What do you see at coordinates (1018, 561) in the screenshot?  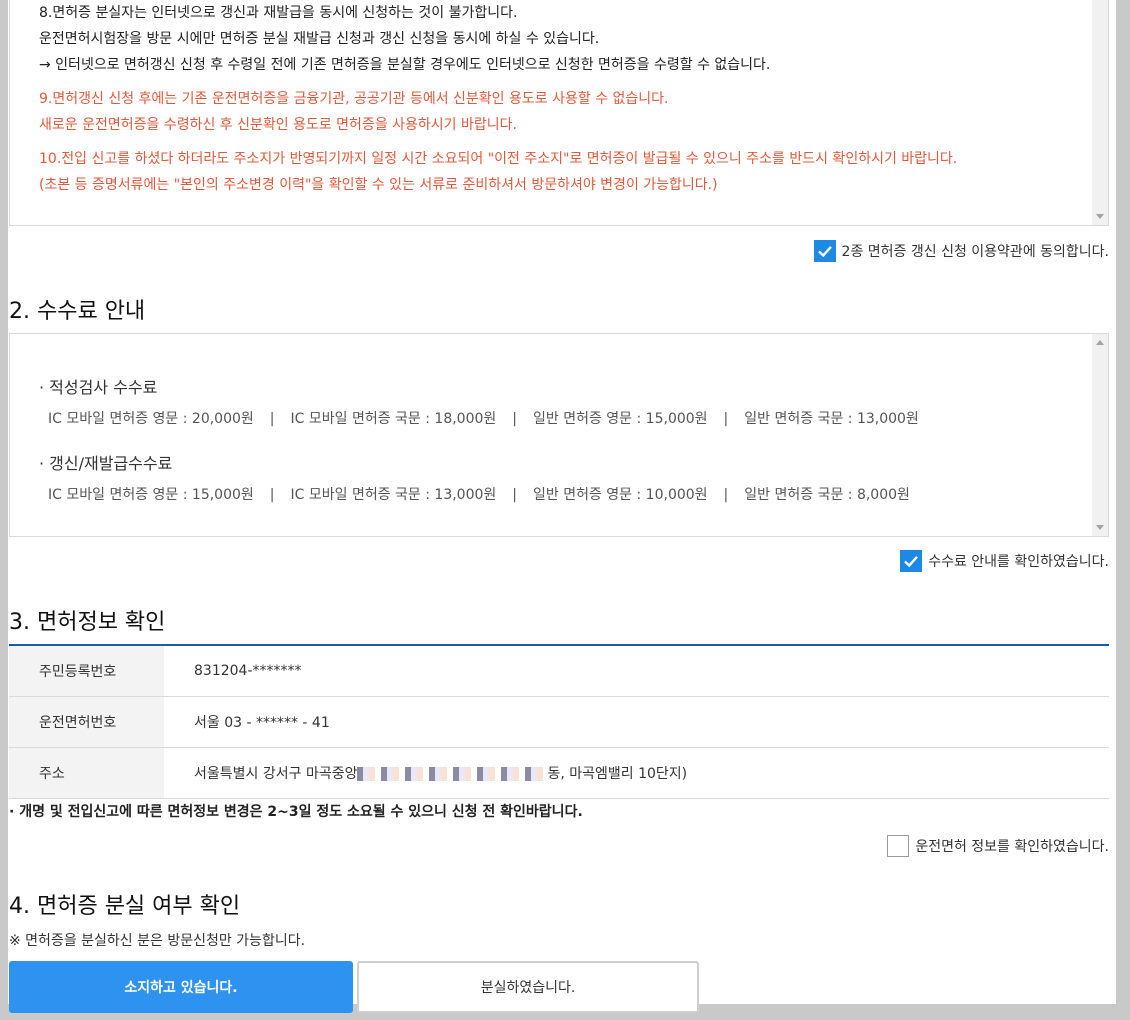 I see `fee-confirm-label: 수수료 안내를 확인하였습니다.` at bounding box center [1018, 561].